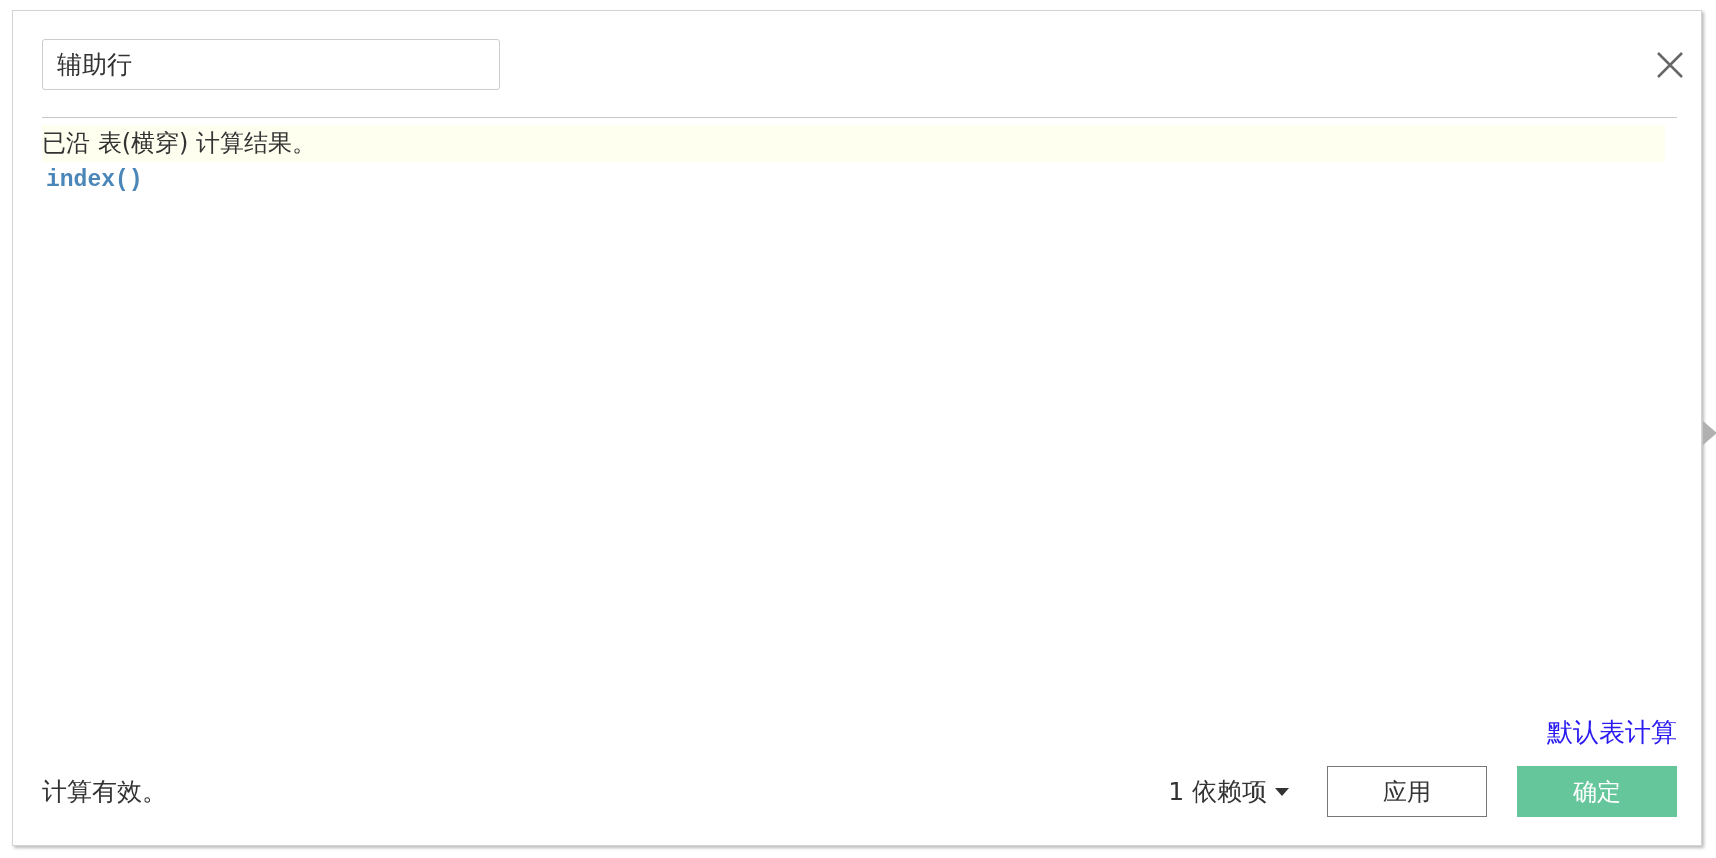 This screenshot has height=858, width=1716. What do you see at coordinates (1228, 791) in the screenshot?
I see `dependents-dropdown: 1 依赖项` at bounding box center [1228, 791].